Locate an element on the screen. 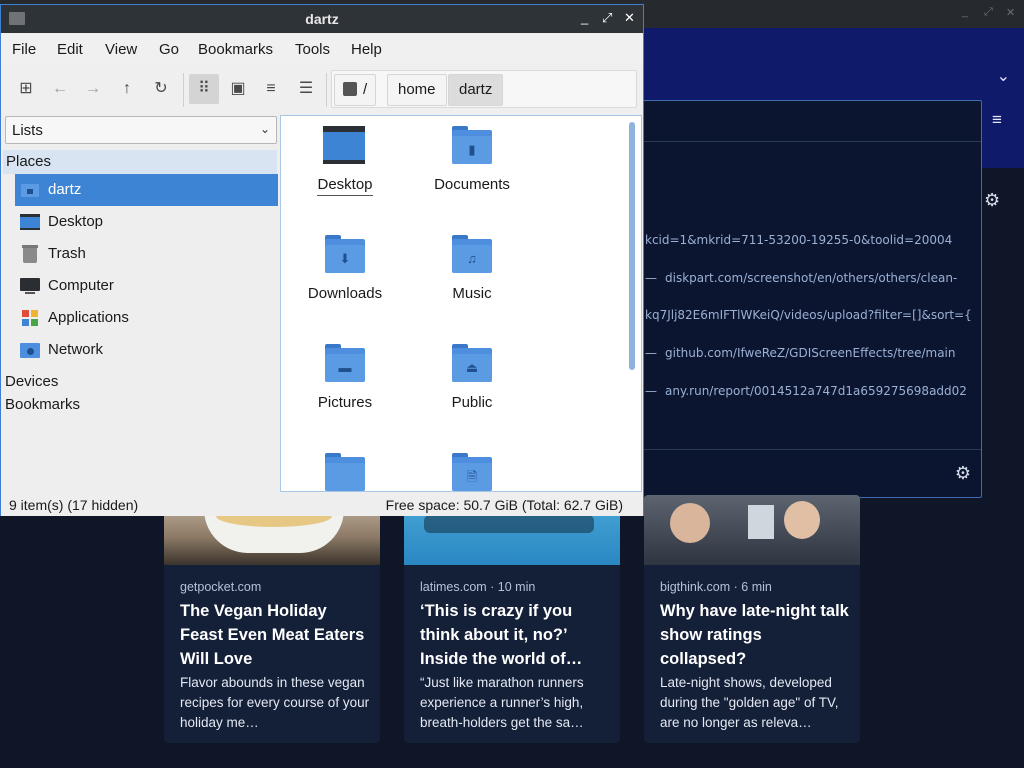 This screenshot has height=768, width=1024. hamburger-menu-icon: ≡ is located at coordinates (997, 120).